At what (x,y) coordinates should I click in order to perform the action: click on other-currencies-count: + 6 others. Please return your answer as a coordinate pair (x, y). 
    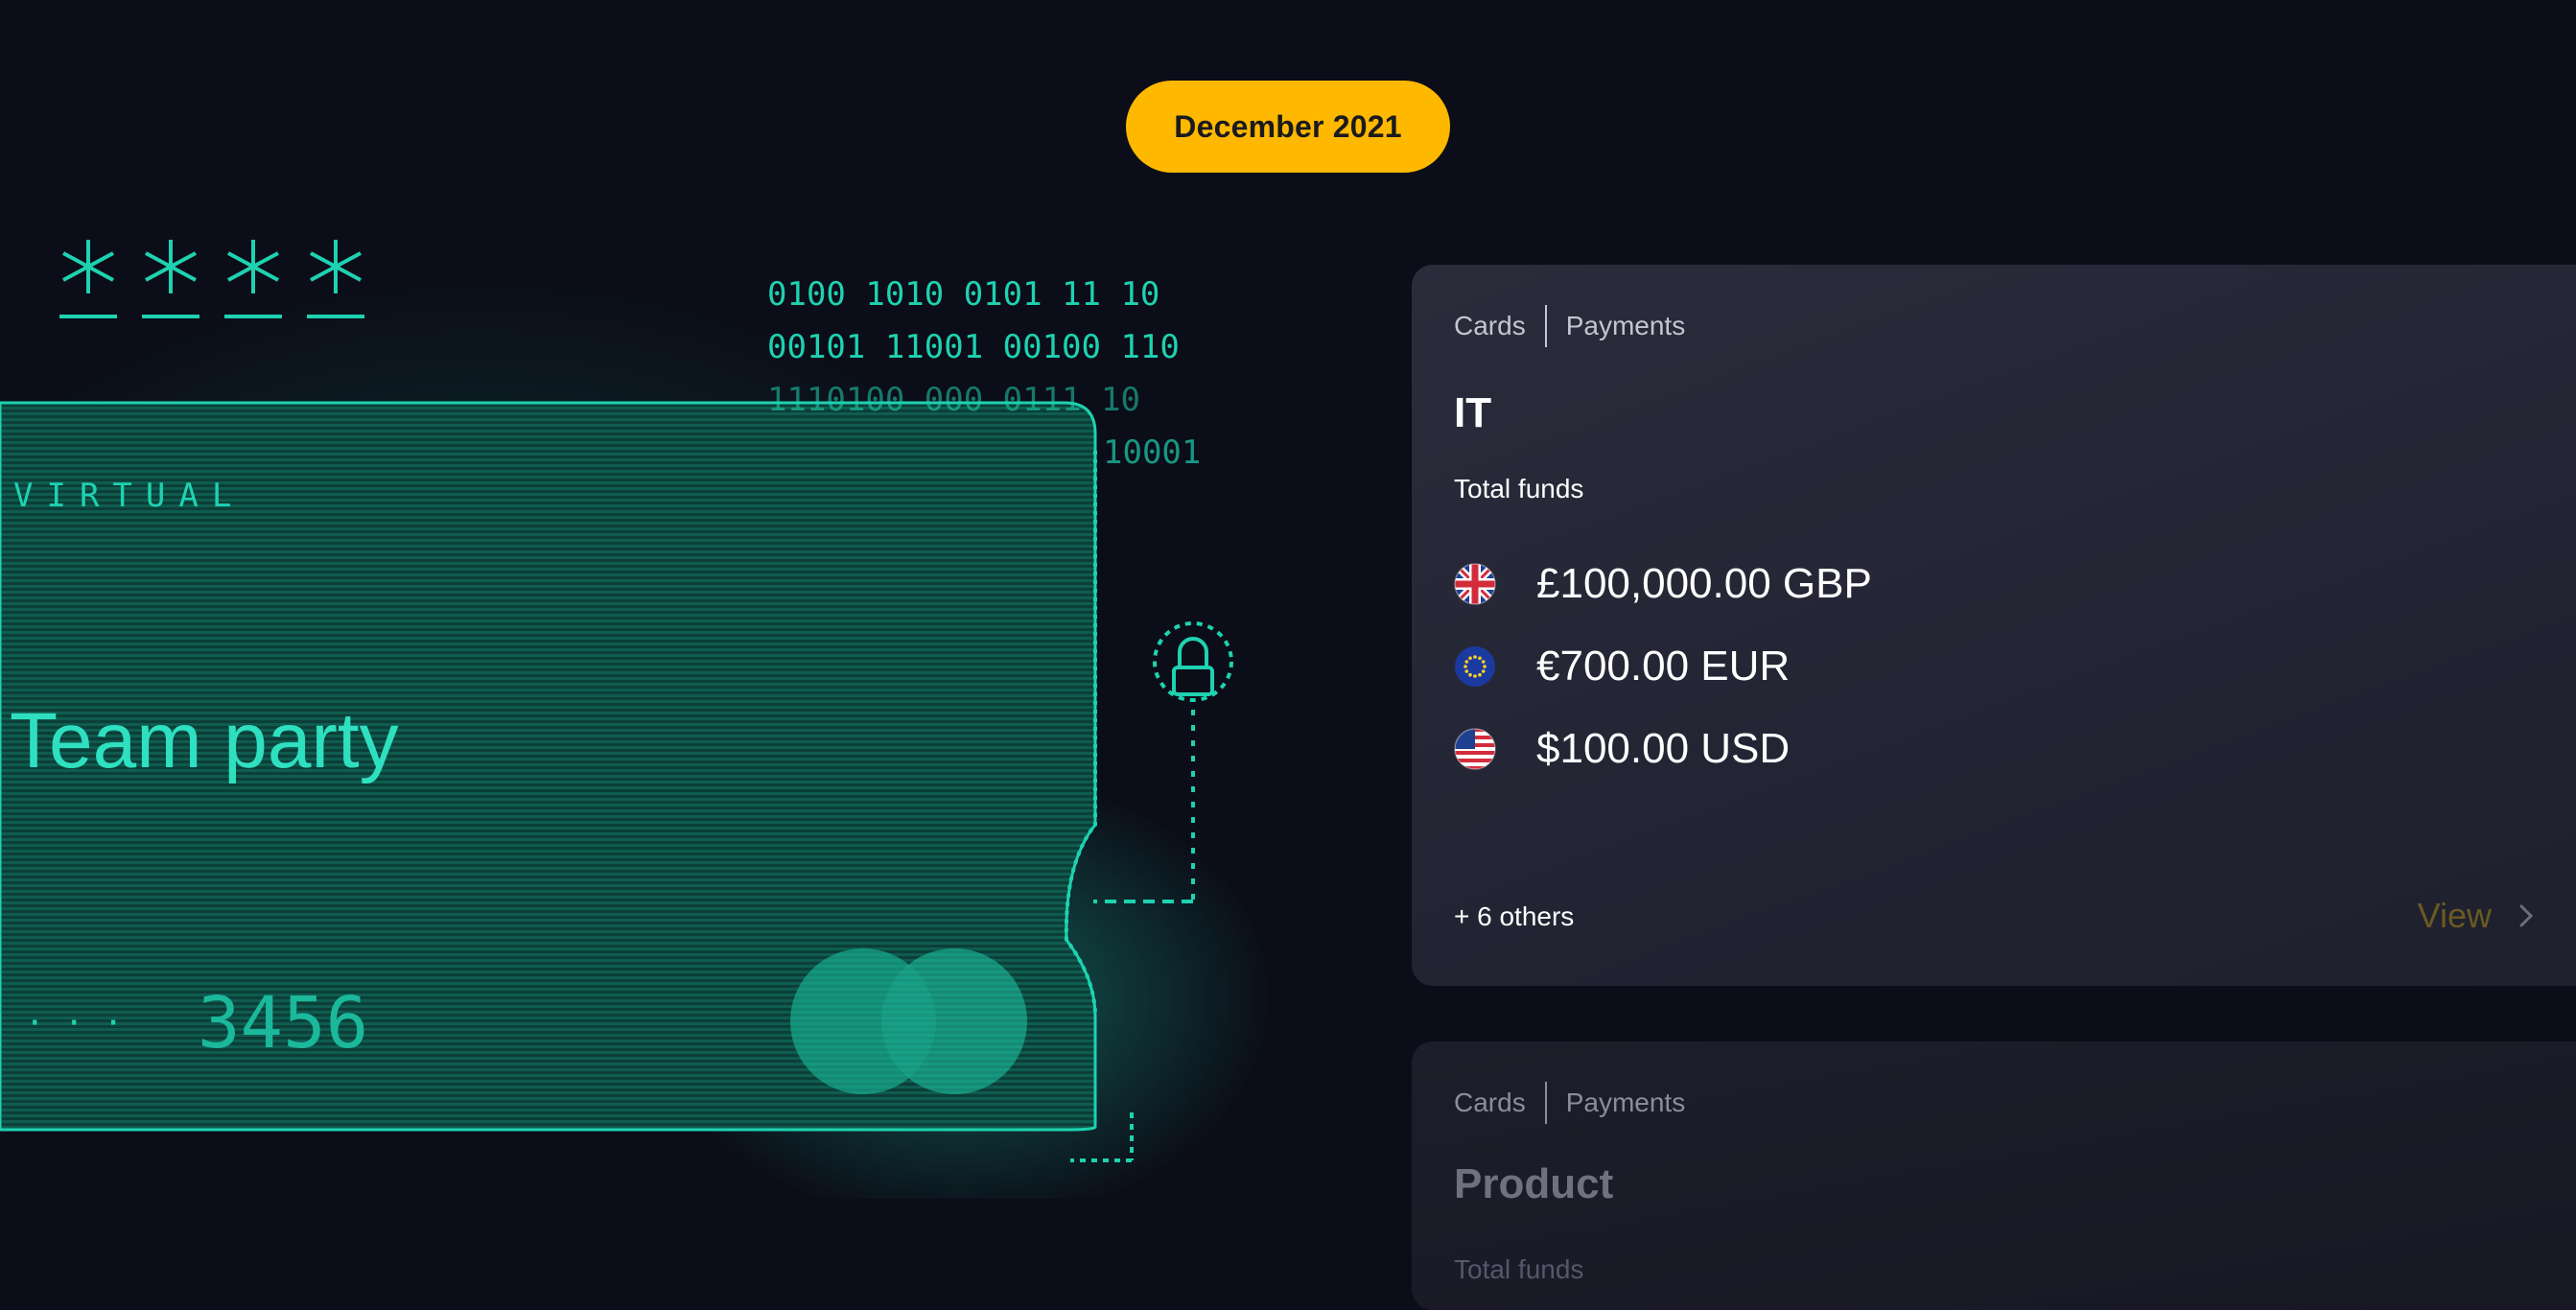
    Looking at the image, I should click on (1514, 916).